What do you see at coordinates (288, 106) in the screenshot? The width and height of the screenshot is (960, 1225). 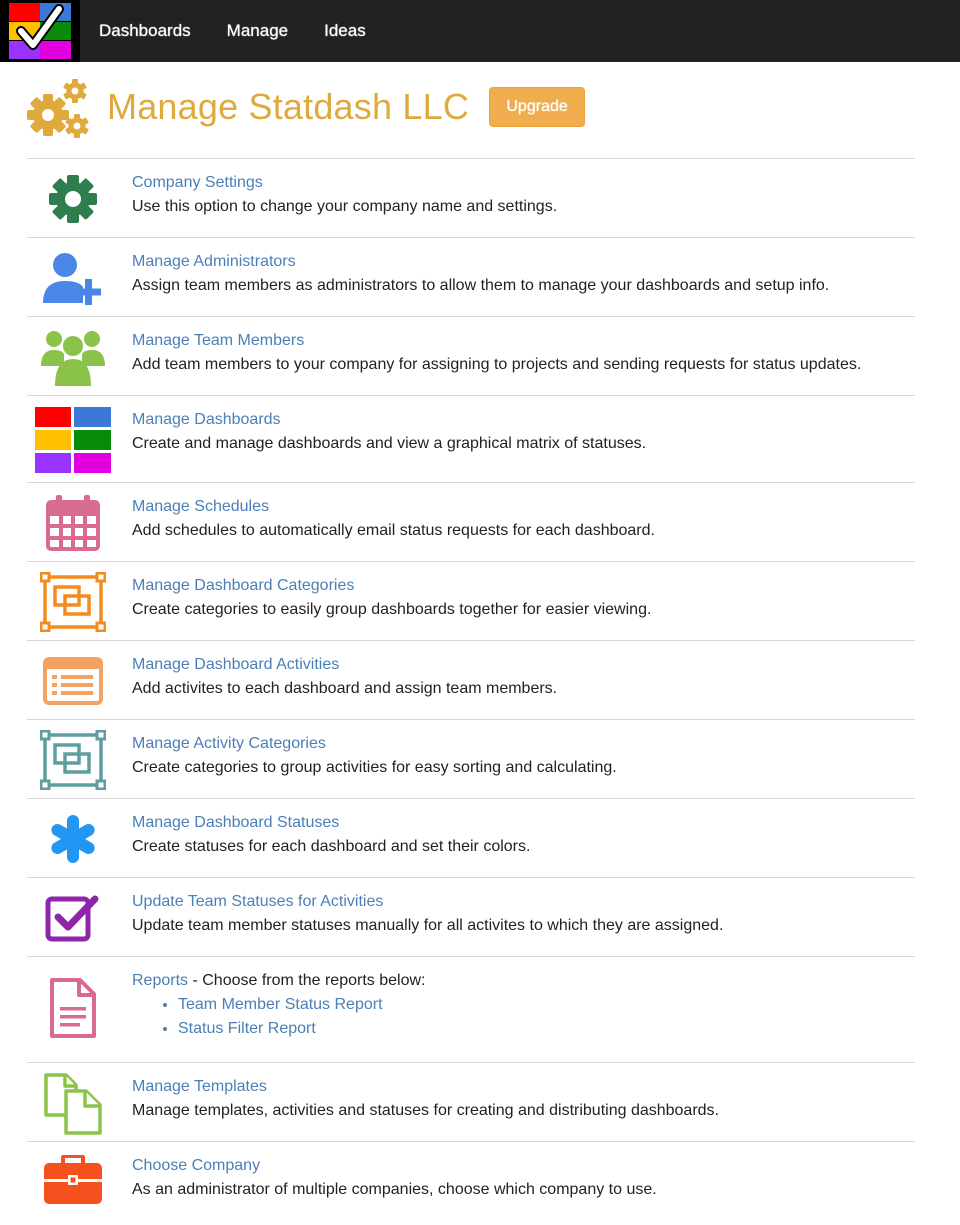 I see `page-title: Manage Statdash LLC` at bounding box center [288, 106].